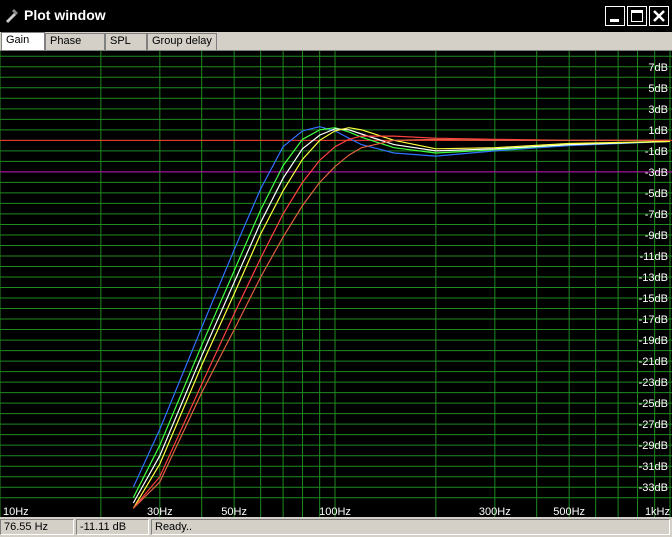 The image size is (672, 537). I want to click on y-tick-label: -1dB, so click(656, 152).